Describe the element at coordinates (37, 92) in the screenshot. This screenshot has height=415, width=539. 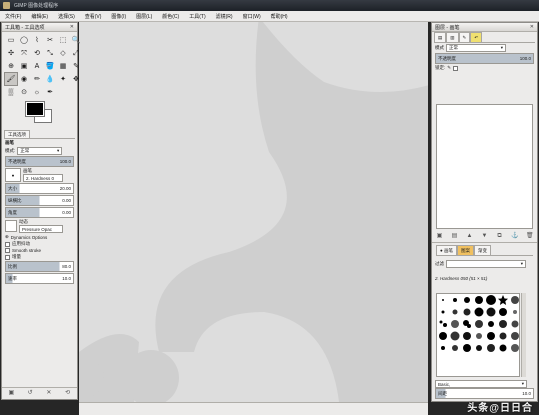
I see `dodge-tool: ☼` at that location.